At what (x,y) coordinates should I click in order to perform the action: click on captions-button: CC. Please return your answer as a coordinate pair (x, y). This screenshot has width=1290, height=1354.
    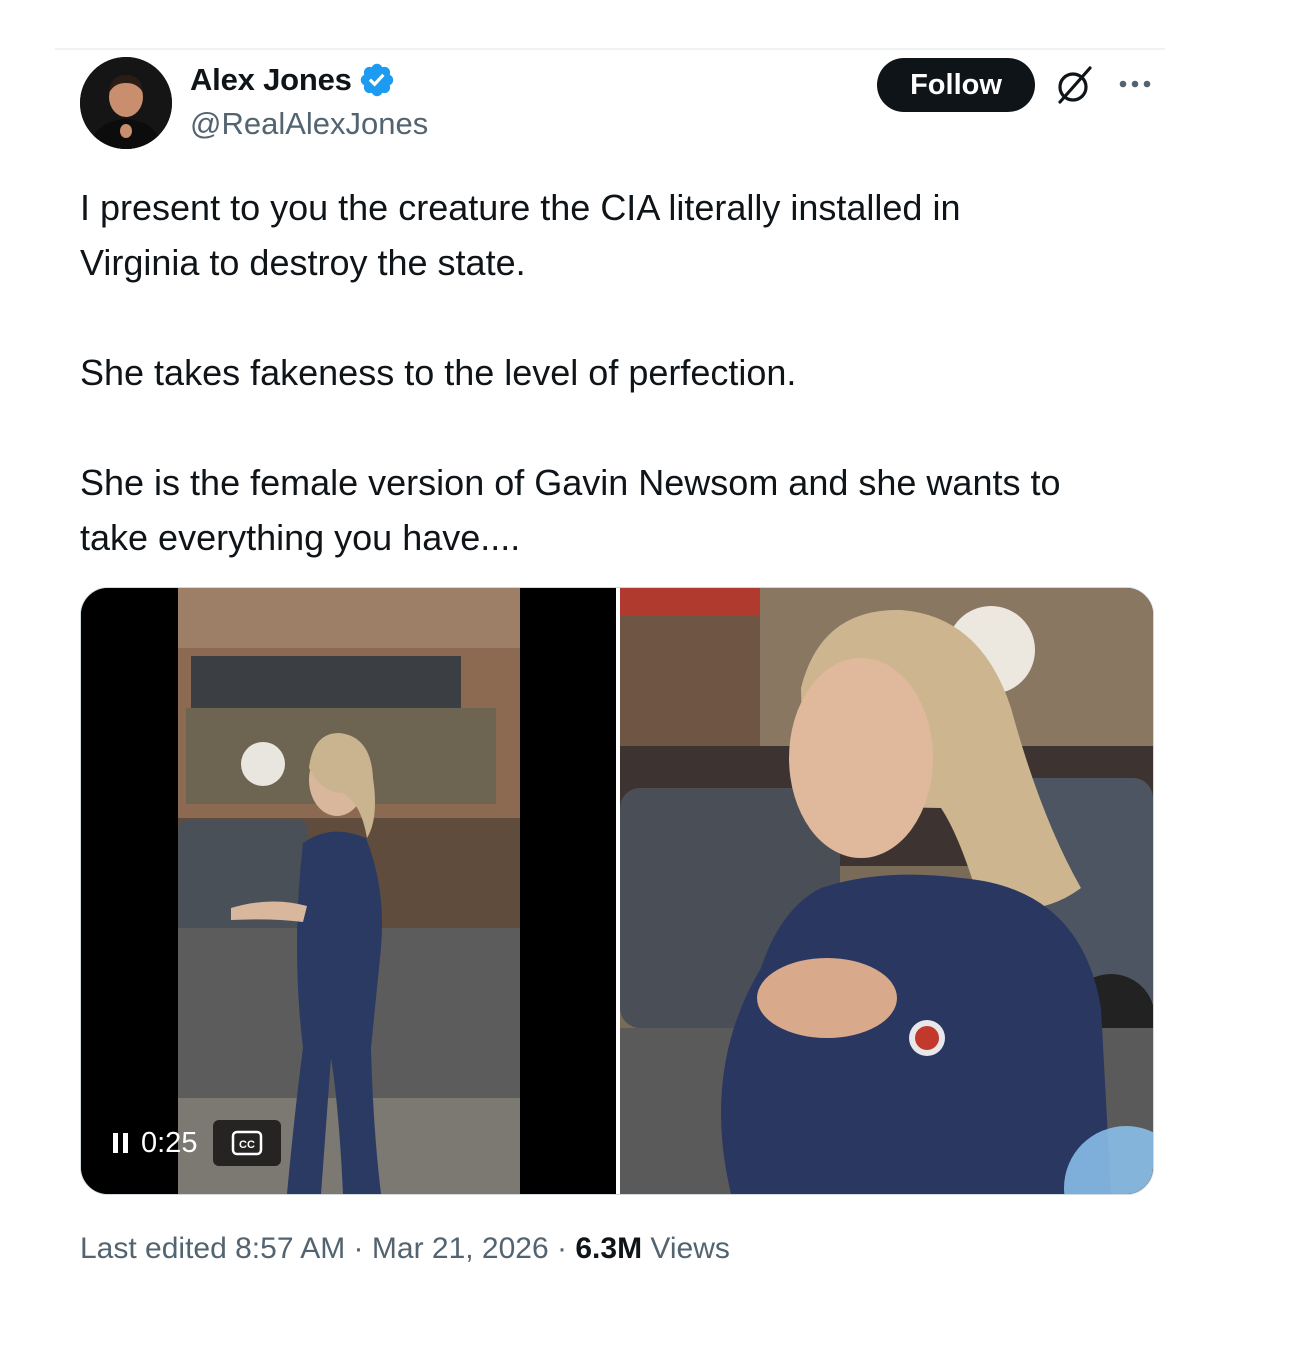
    Looking at the image, I should click on (247, 1143).